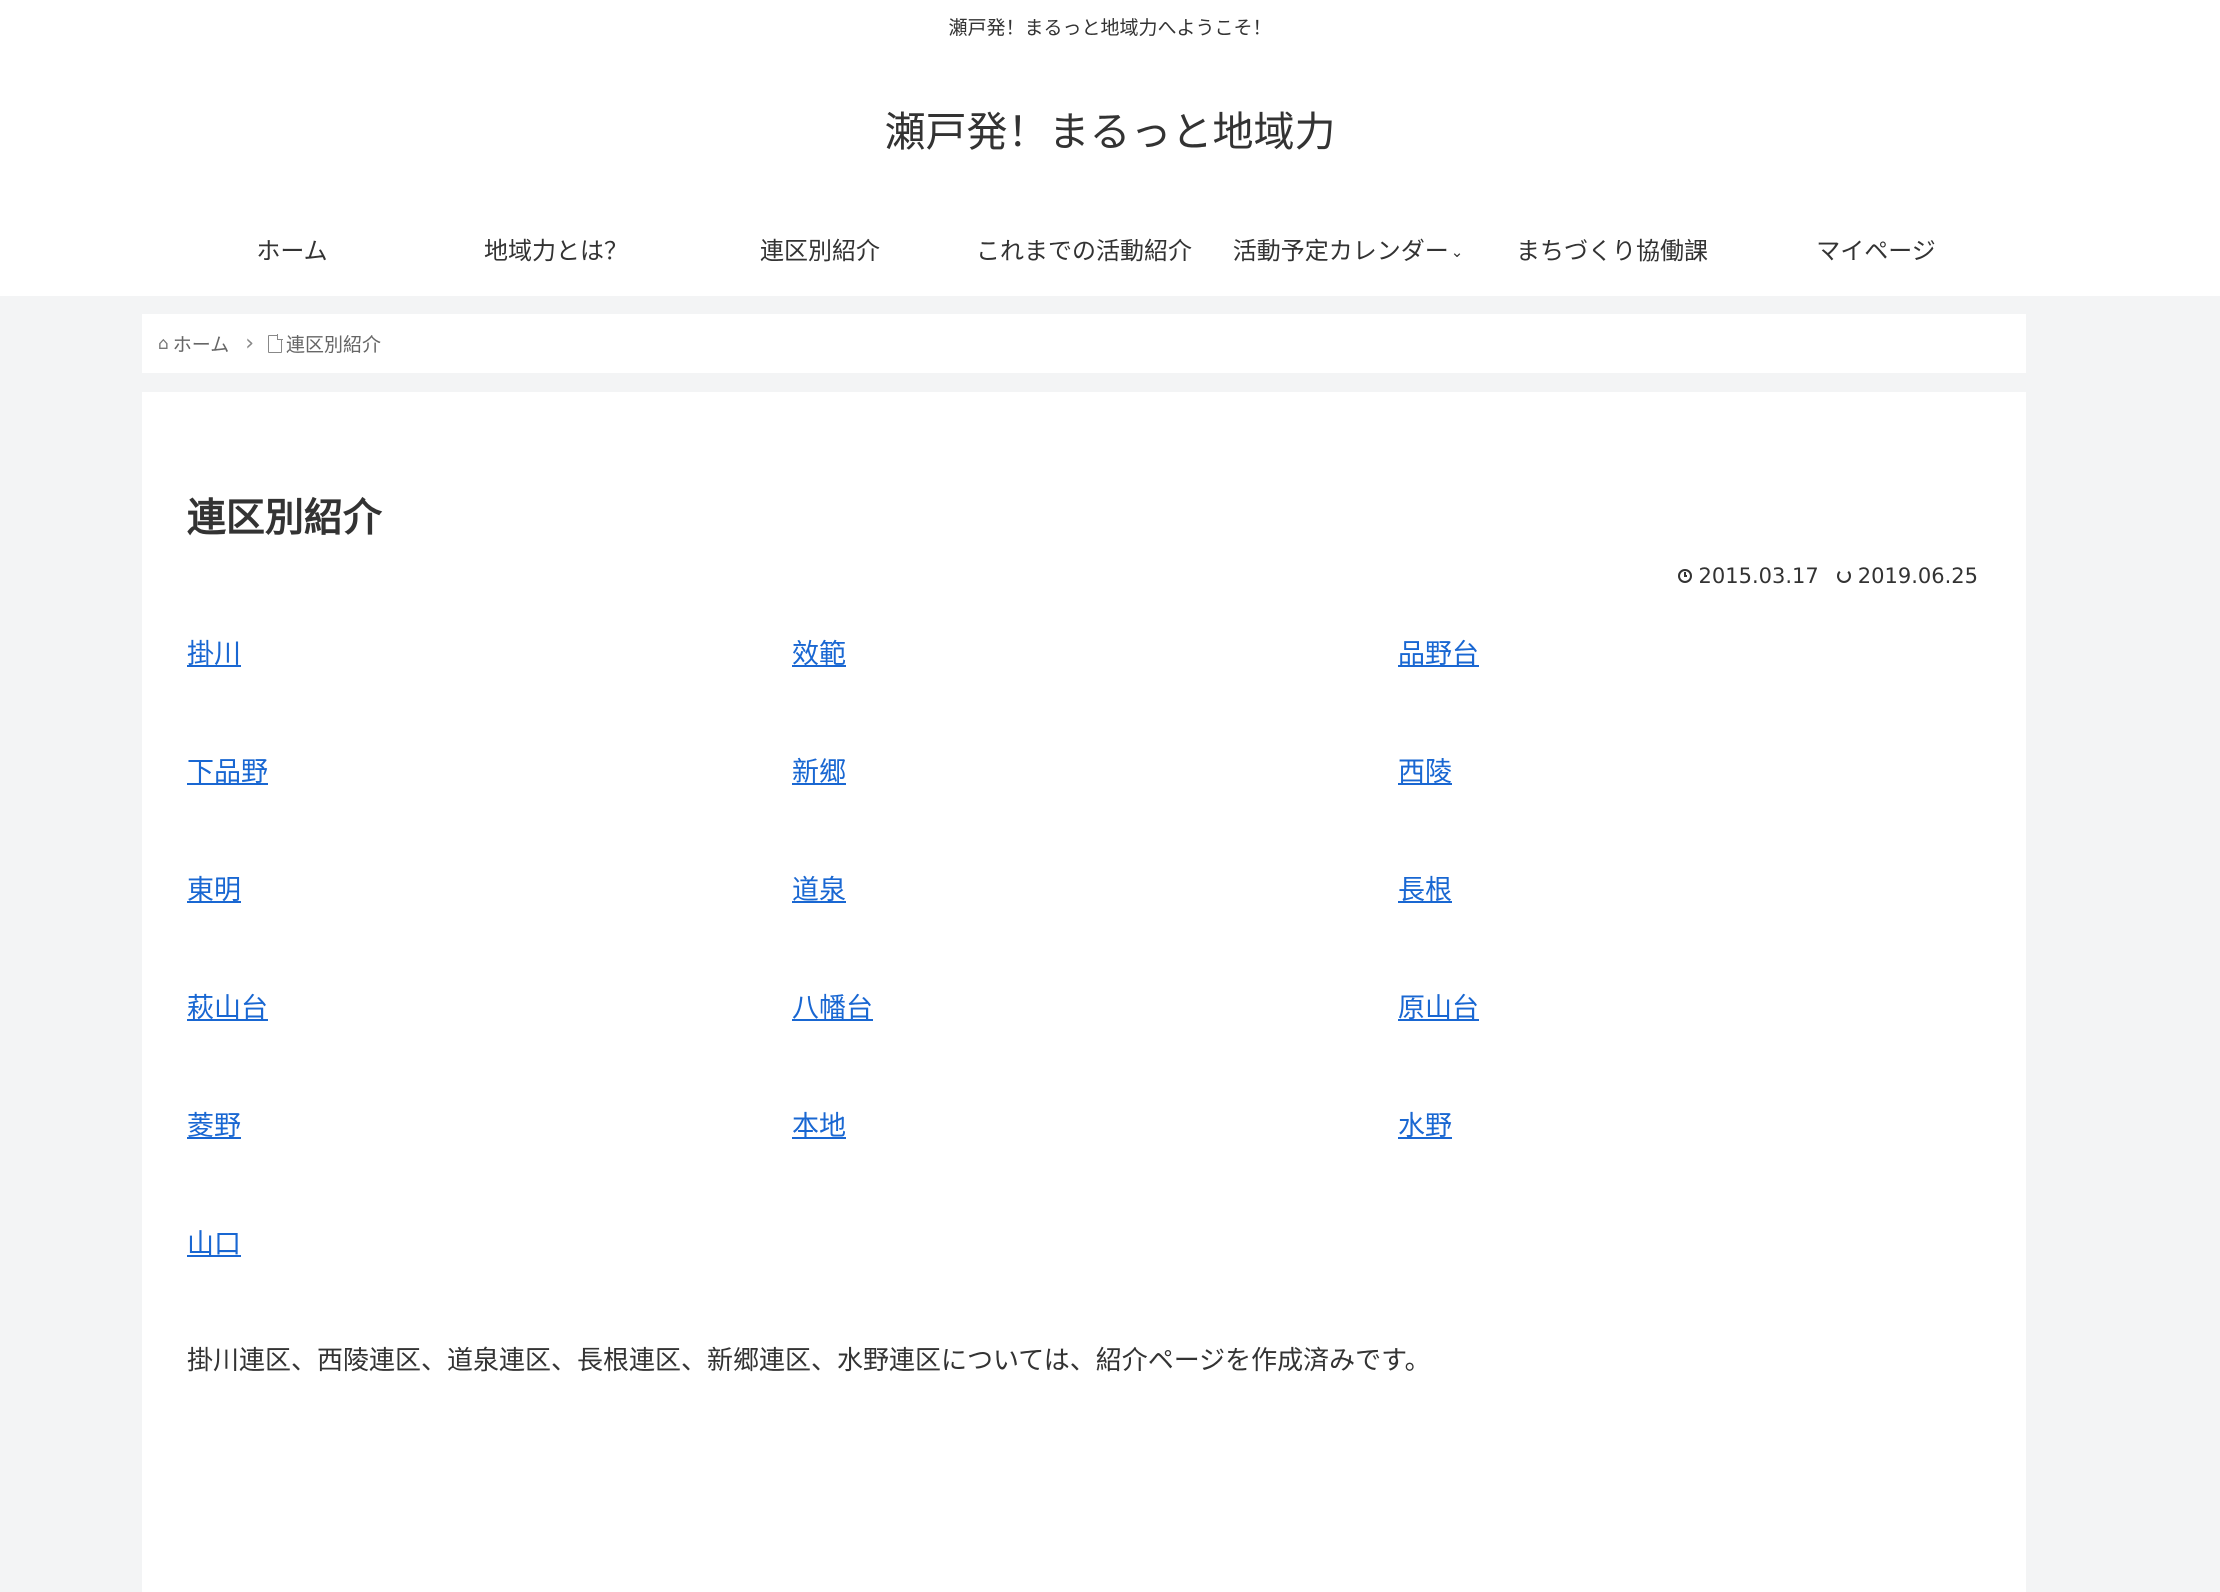  I want to click on district-row: 菱野 本地 水野, so click(1087, 1163).